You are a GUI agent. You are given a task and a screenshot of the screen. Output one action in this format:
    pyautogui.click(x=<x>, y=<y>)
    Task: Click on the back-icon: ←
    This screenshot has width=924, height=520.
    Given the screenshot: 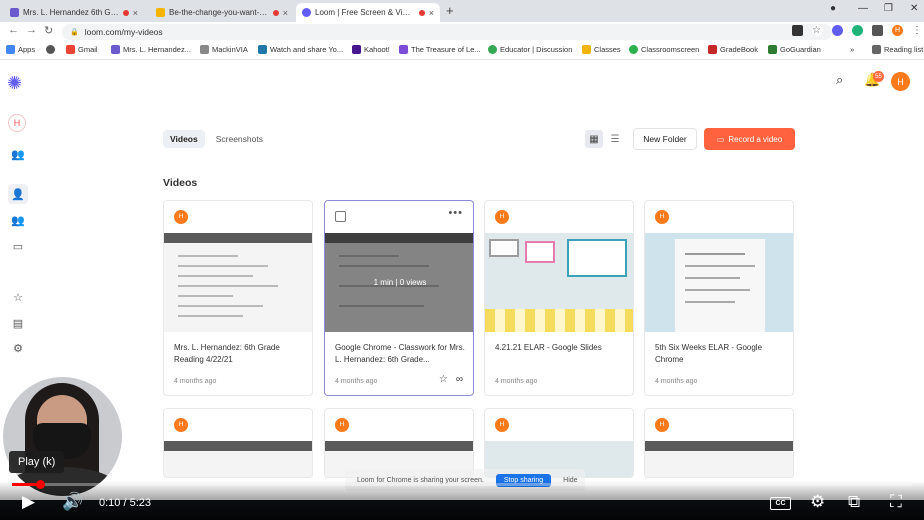 What is the action you would take?
    pyautogui.click(x=13, y=30)
    